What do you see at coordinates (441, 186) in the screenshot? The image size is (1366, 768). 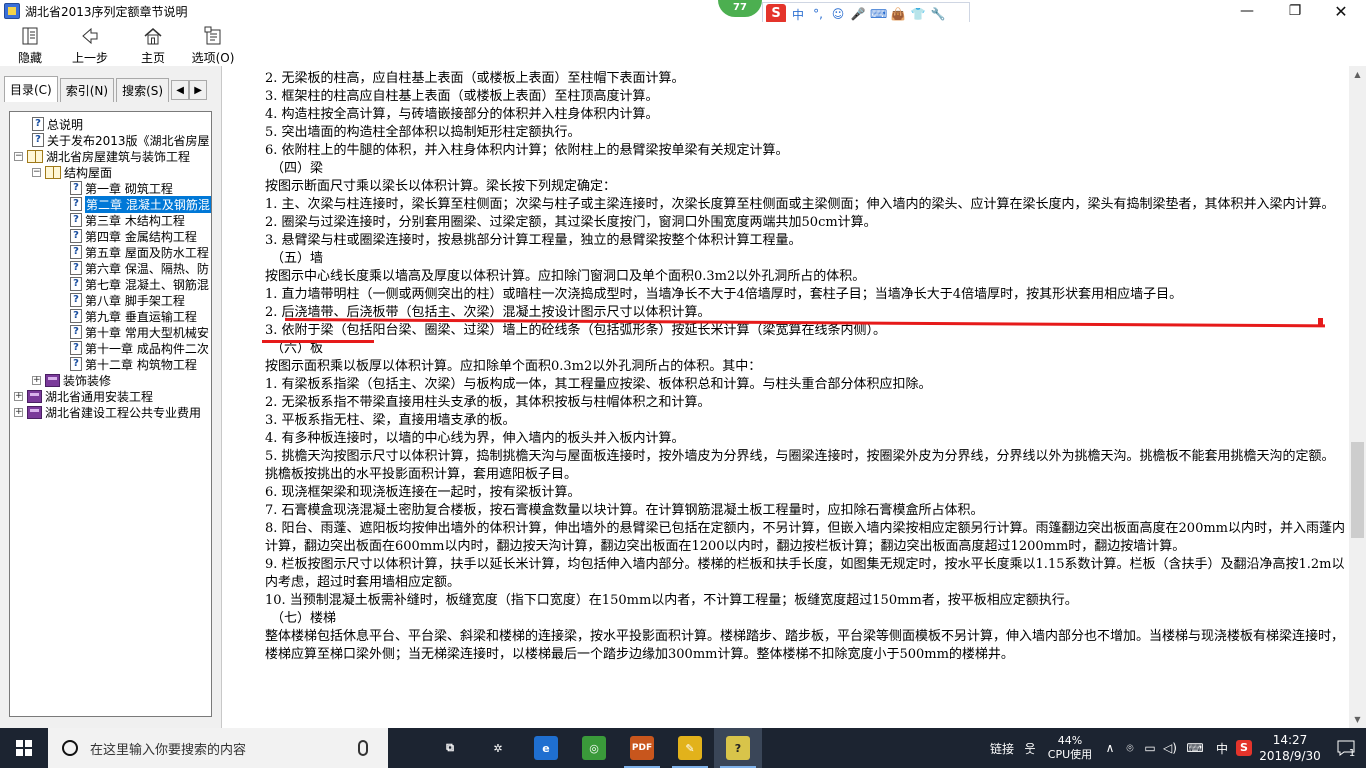 I see `content-paragraph: 按图示断面尺寸乘以梁长以体积计算。梁长按下列规定确定：` at bounding box center [441, 186].